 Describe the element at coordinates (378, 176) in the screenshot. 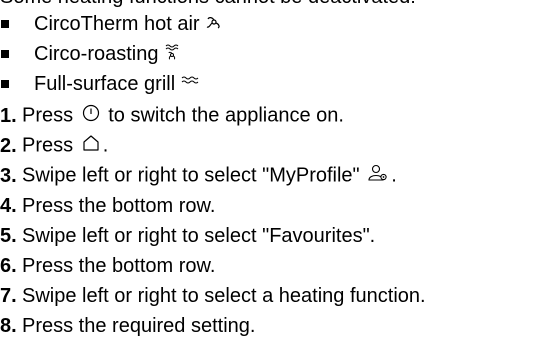

I see `profile-icon` at that location.